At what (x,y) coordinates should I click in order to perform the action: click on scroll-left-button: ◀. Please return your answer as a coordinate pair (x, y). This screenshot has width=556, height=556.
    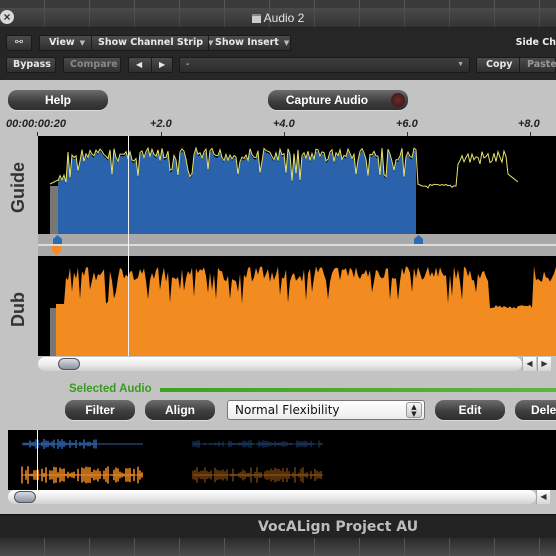
    Looking at the image, I should click on (529, 364).